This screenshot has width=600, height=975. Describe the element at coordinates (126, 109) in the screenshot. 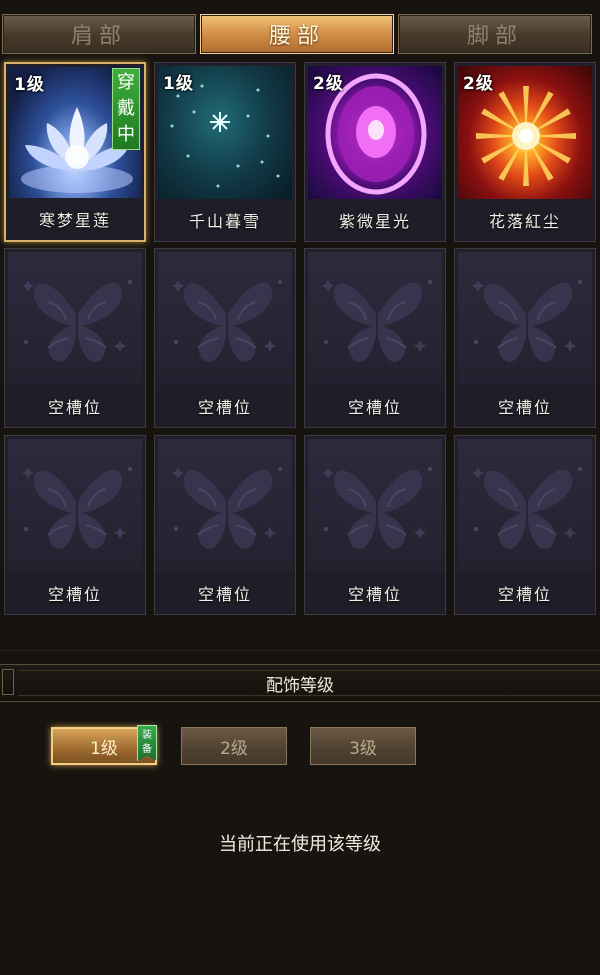

I see `wearing-badge: 穿戴中` at that location.